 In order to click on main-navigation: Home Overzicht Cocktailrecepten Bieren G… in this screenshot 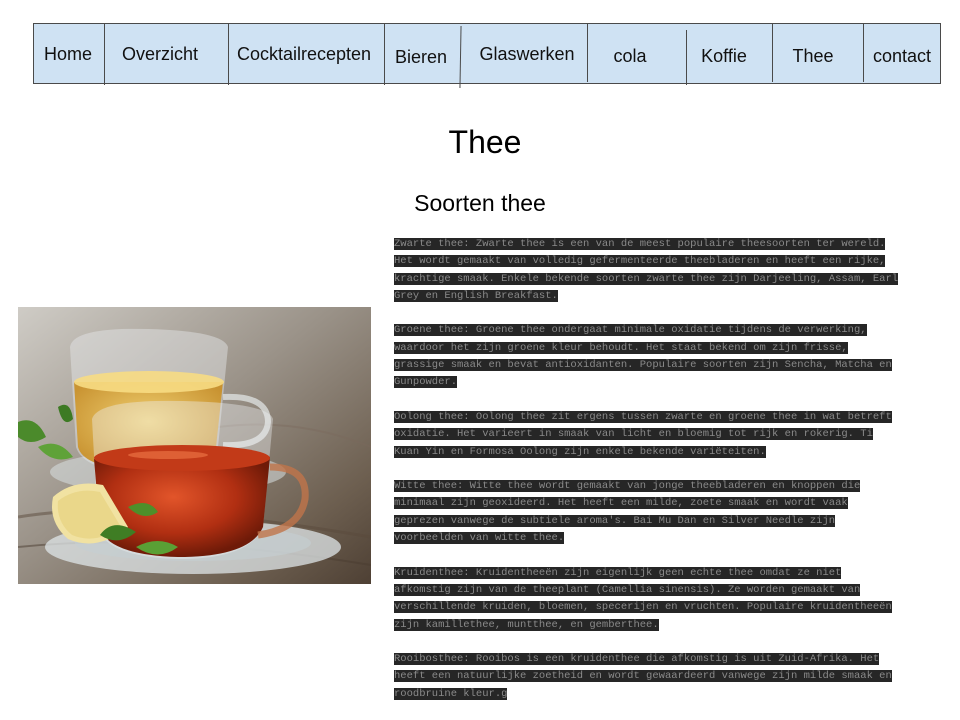, I will do `click(487, 56)`.